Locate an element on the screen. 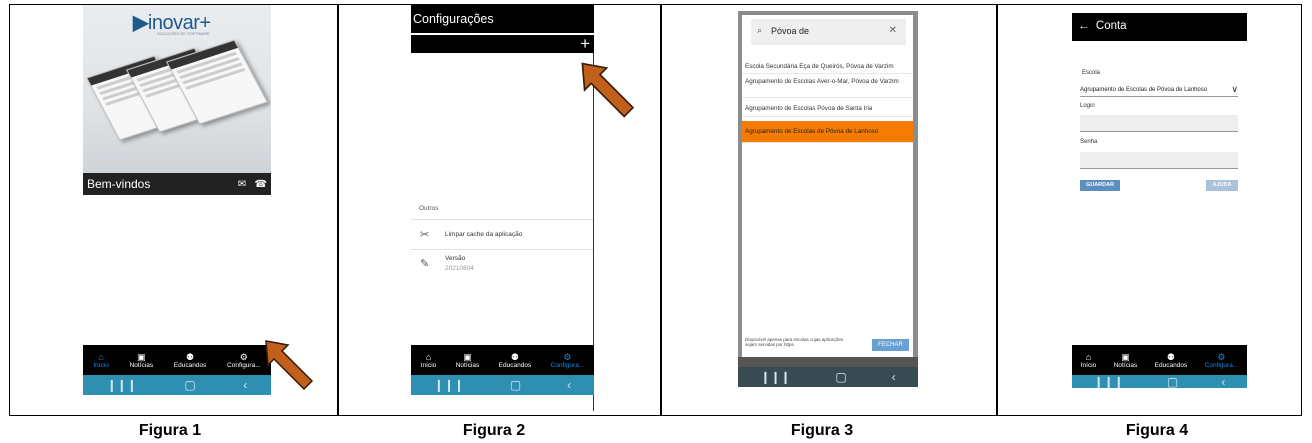 The image size is (1312, 443). figure-caption: Figura 3 is located at coordinates (822, 430).